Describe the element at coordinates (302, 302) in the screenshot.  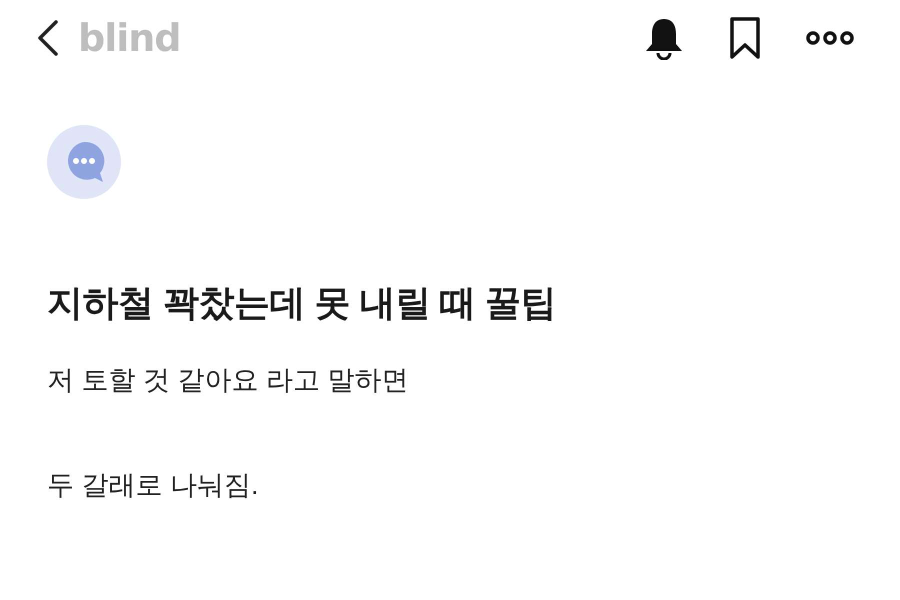
I see `post-title: 지하철 꽉찼는데 못 내릴 때 꿀팁` at that location.